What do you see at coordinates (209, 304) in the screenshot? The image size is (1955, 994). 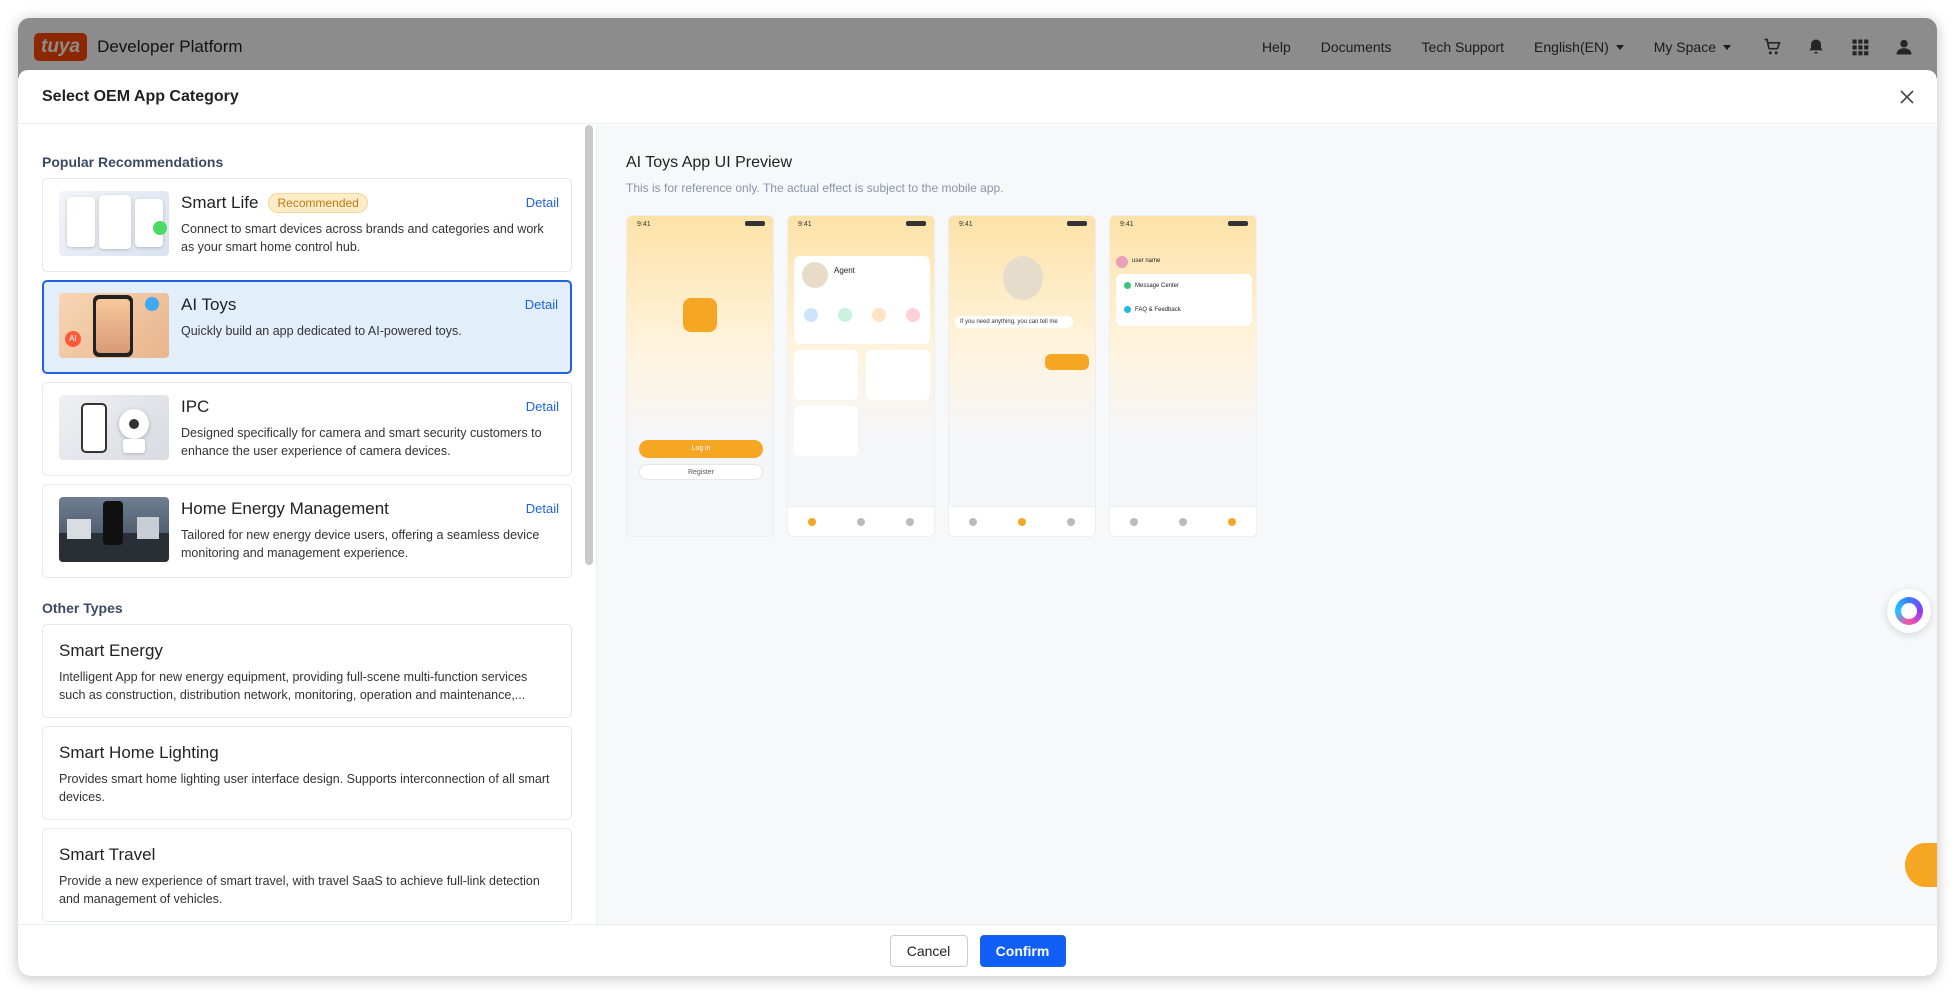 I see `card-title: AI Toys` at bounding box center [209, 304].